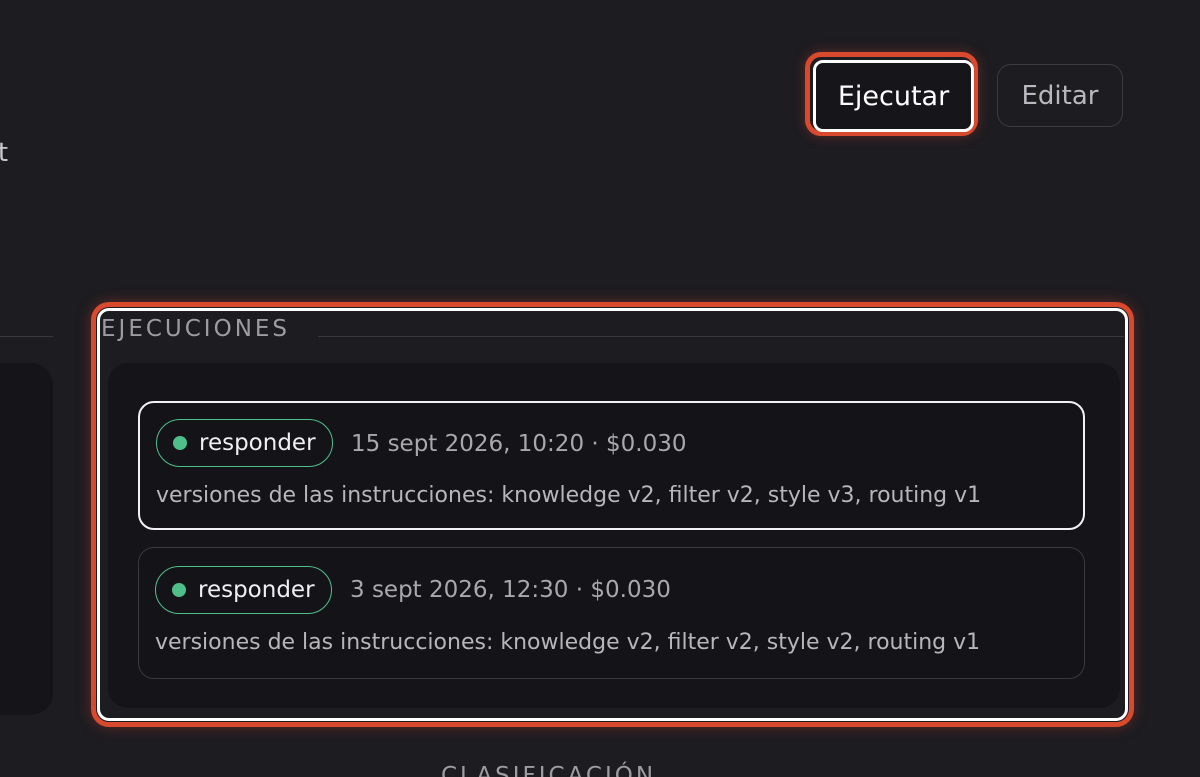 Image resolution: width=1200 pixels, height=777 pixels. What do you see at coordinates (519, 444) in the screenshot?
I see `run-meta: 15 sept 2026, 10:20 · $0.030` at bounding box center [519, 444].